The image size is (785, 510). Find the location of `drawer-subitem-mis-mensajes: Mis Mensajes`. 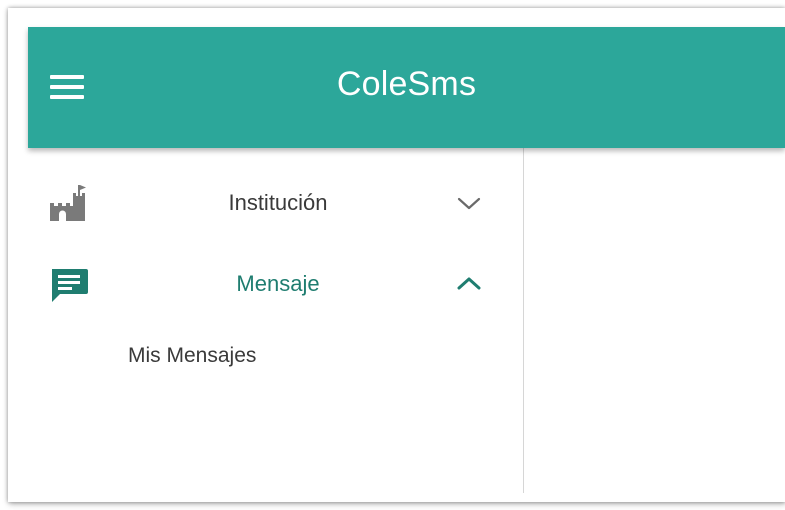

drawer-subitem-mis-mensajes: Mis Mensajes is located at coordinates (192, 356).